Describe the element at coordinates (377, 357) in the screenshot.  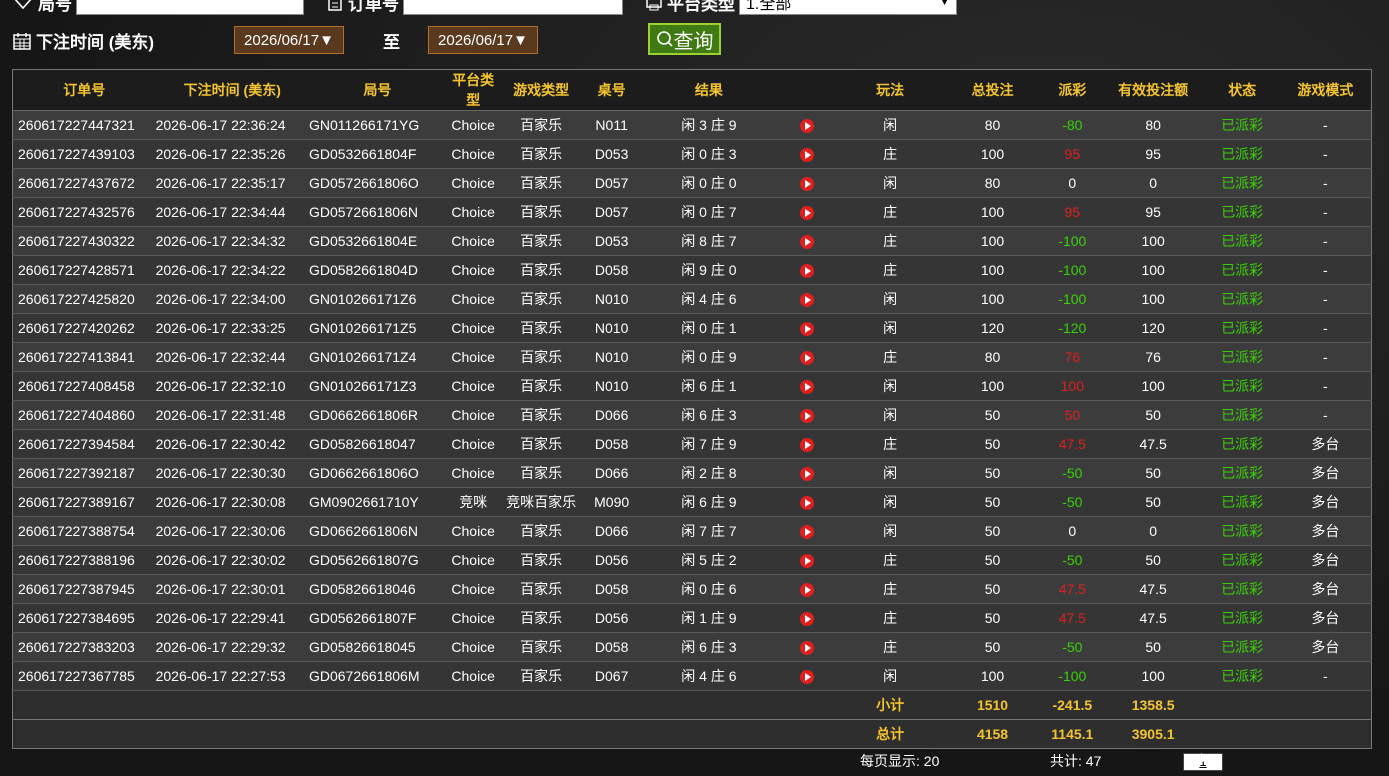
I see `round-no-cell: GN010266171Z4` at that location.